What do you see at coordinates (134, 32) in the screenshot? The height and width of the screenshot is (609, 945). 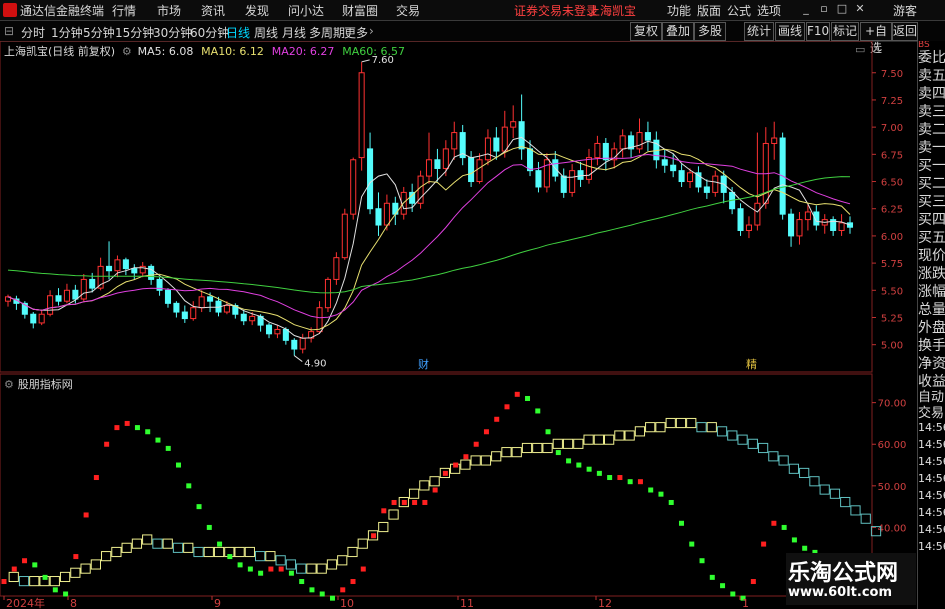 I see `period-15min: 15分钟` at bounding box center [134, 32].